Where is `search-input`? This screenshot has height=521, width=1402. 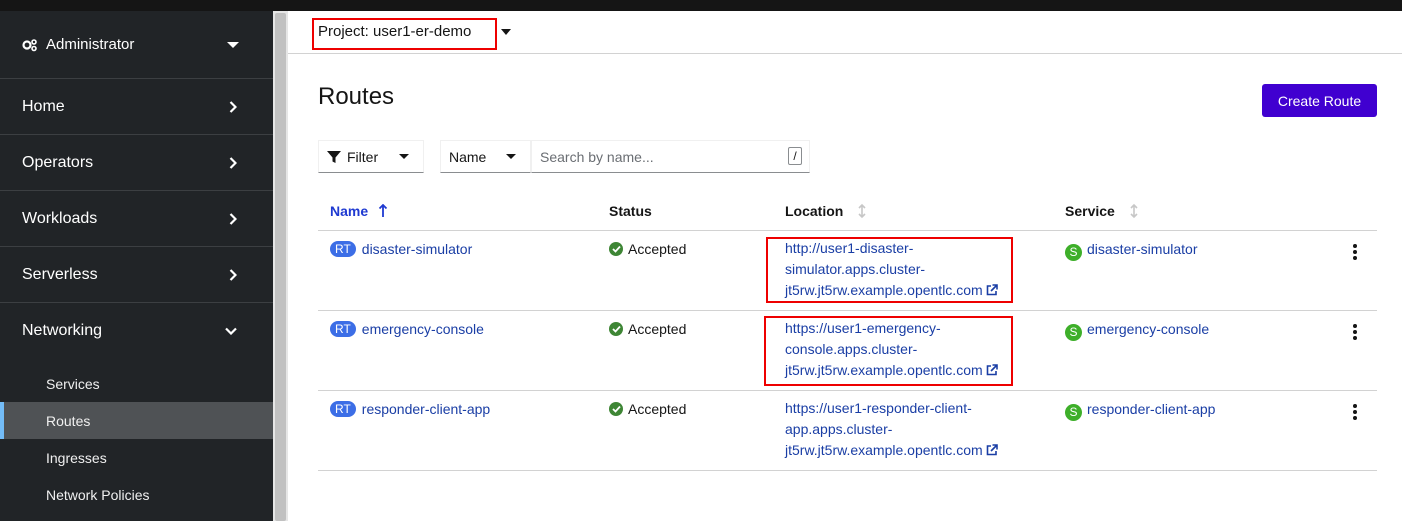
search-input is located at coordinates (670, 156).